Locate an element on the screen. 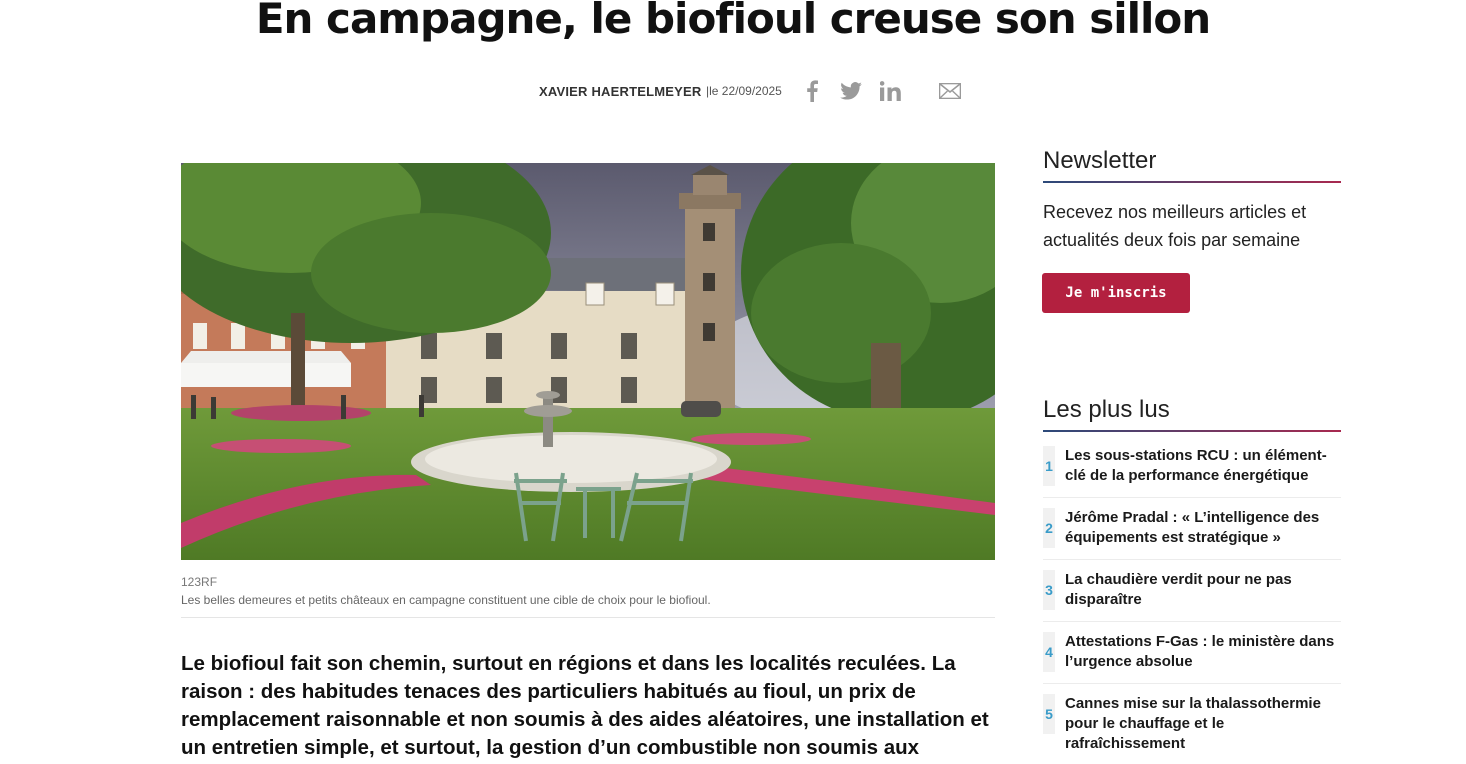 The width and height of the screenshot is (1466, 764). most-read-divider is located at coordinates (1192, 431).